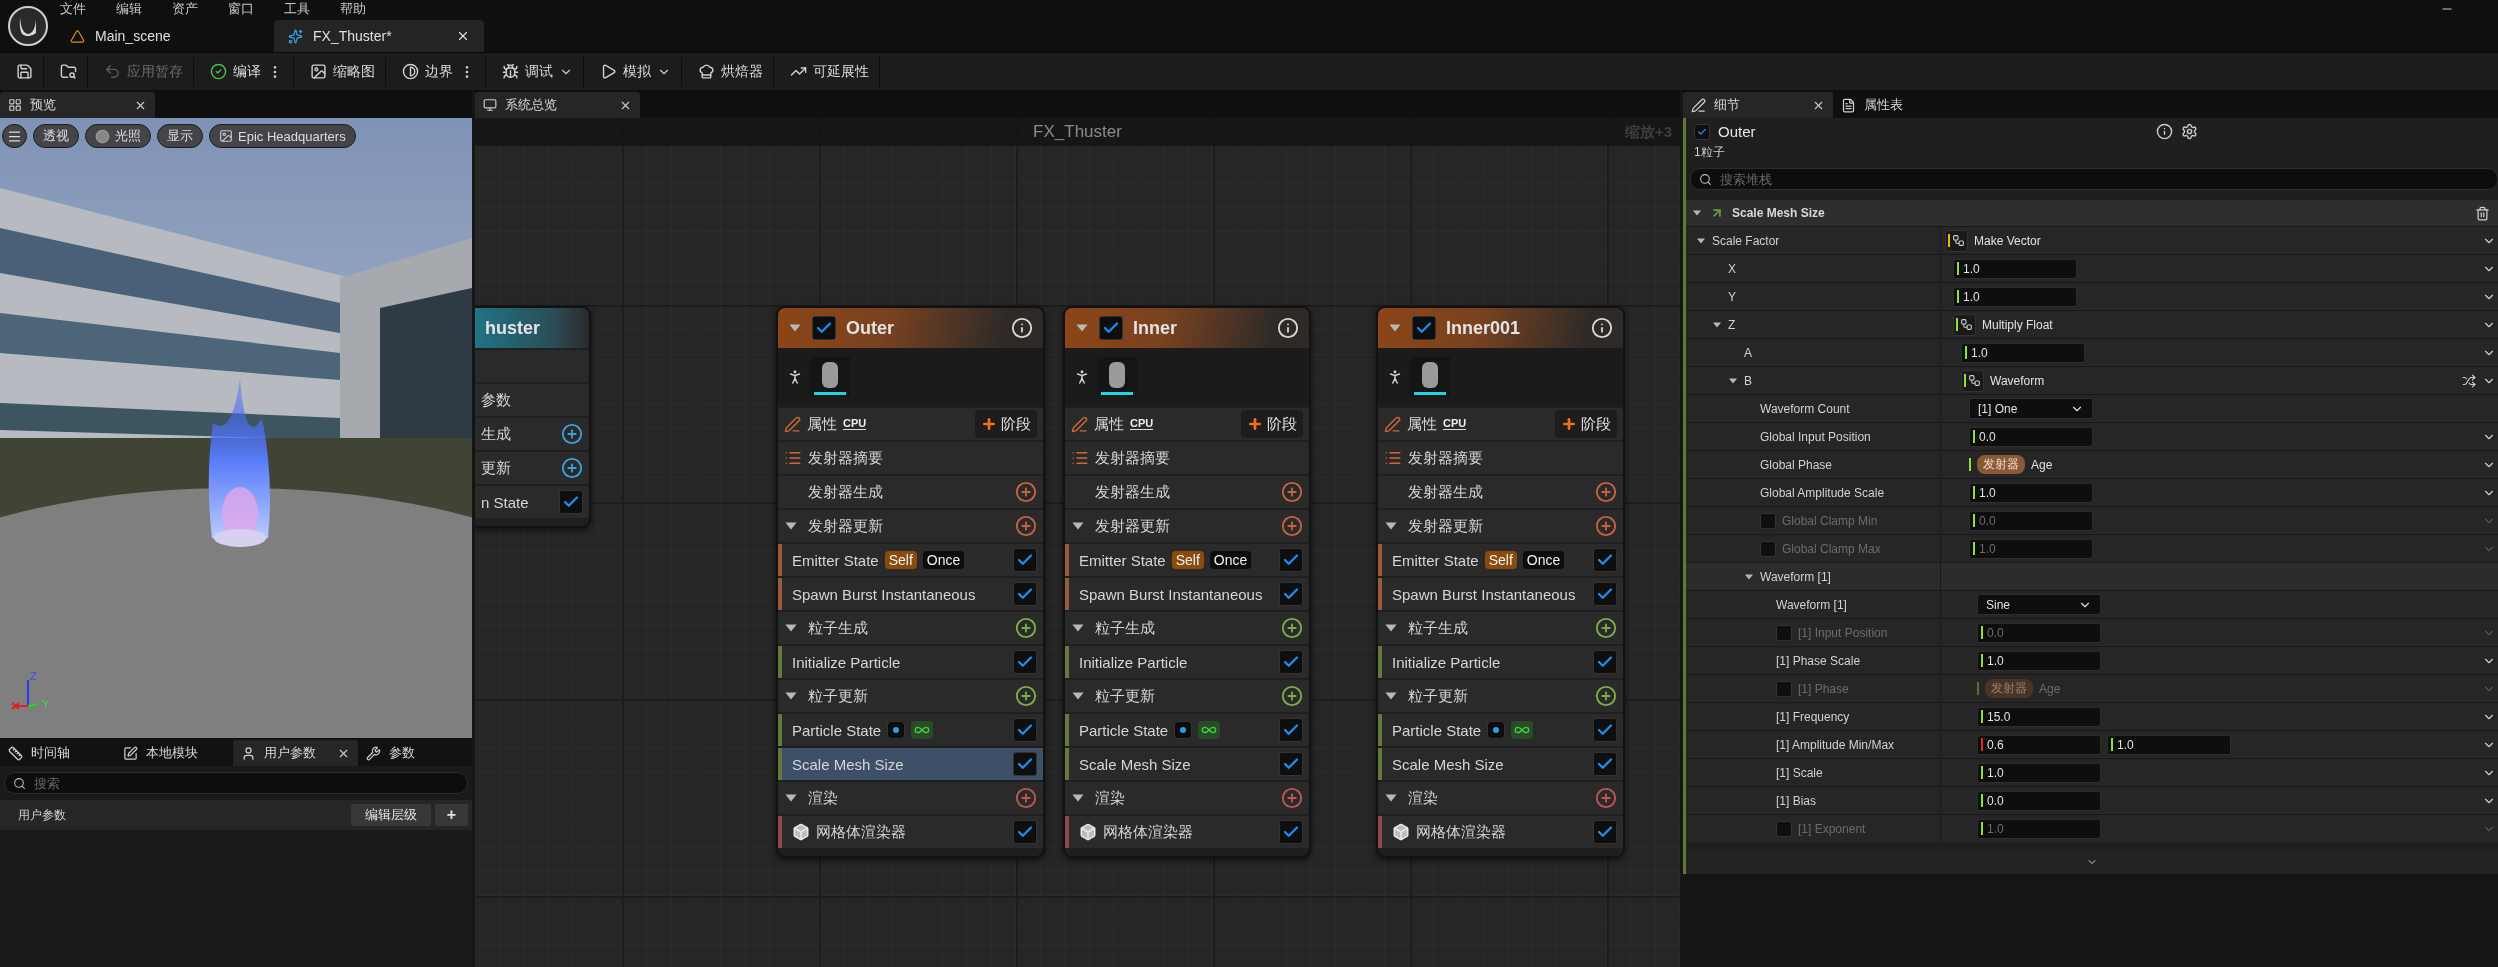 The image size is (2498, 967). Describe the element at coordinates (247, 71) in the screenshot. I see `toolbar-button: 编译` at that location.